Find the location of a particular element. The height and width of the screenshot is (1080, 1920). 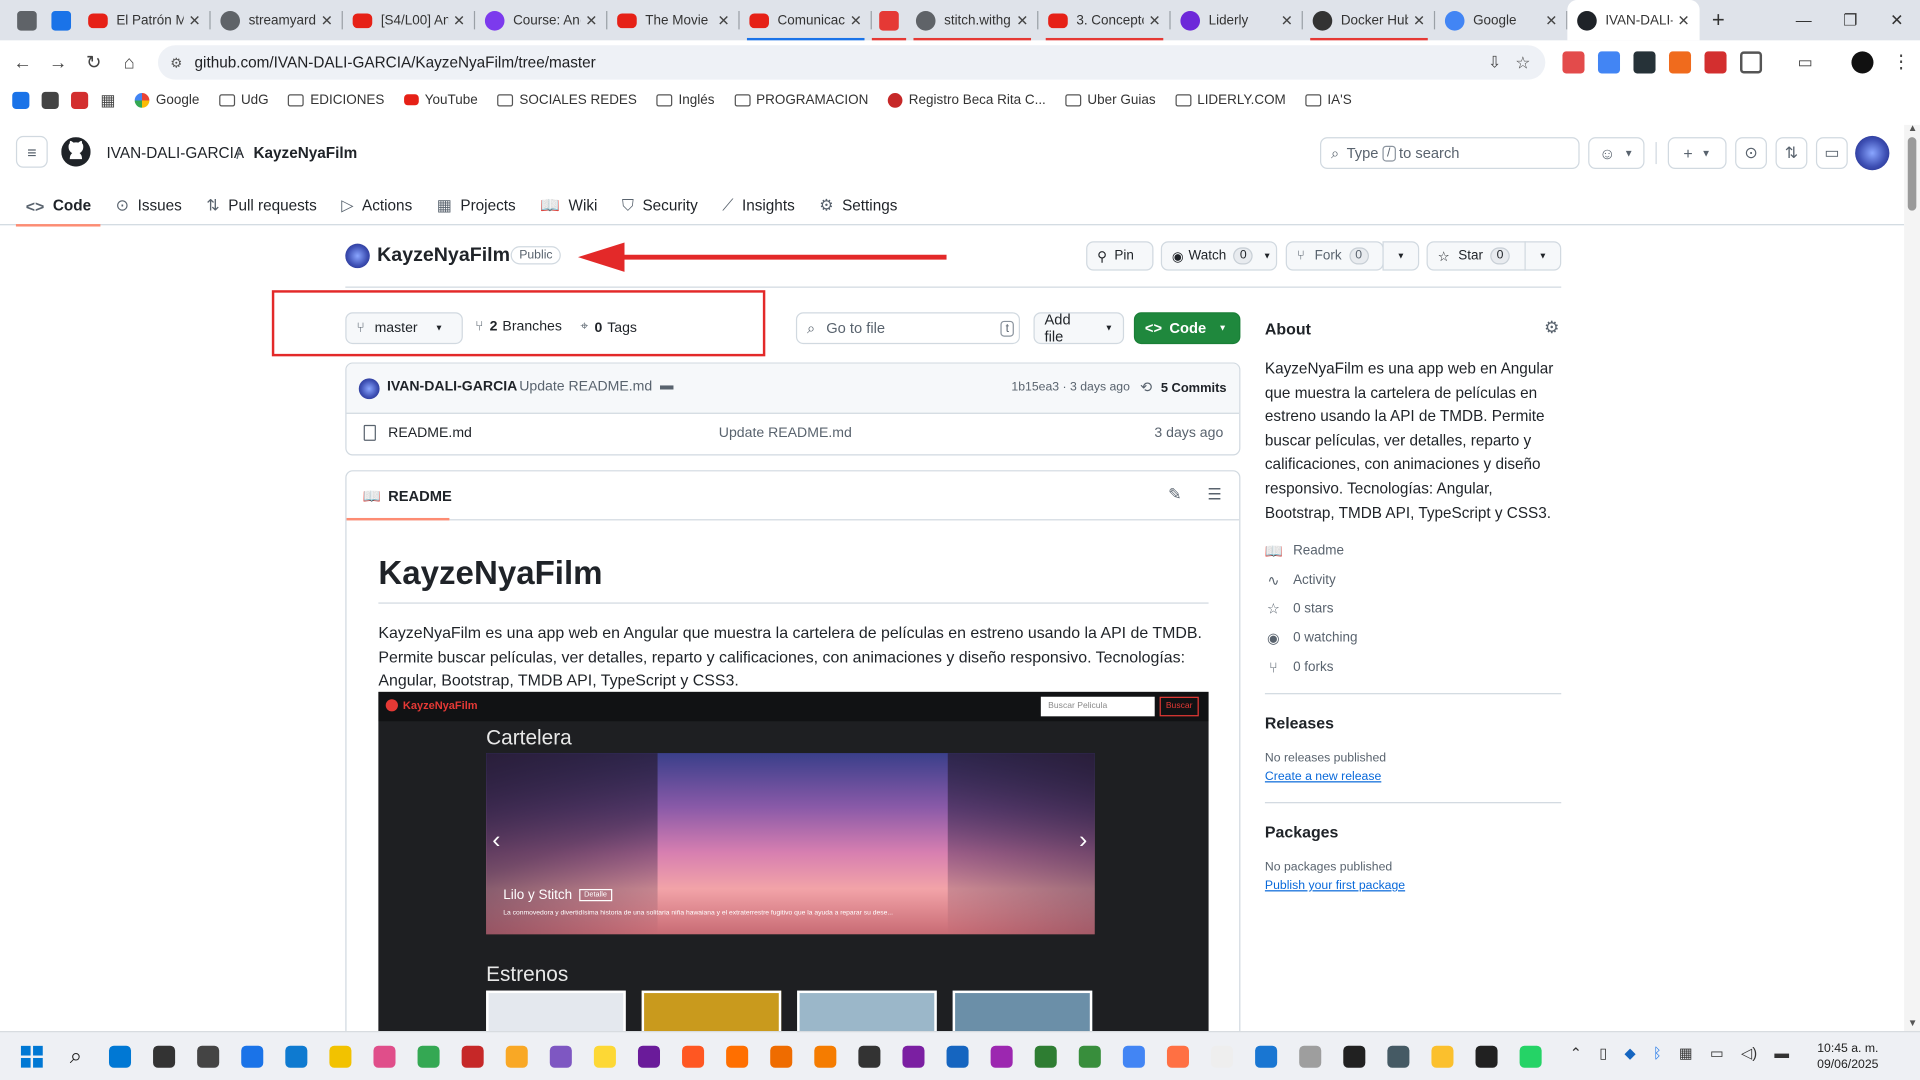

browser-tab: IVAN-DALI- ✕ is located at coordinates (1633, 20).